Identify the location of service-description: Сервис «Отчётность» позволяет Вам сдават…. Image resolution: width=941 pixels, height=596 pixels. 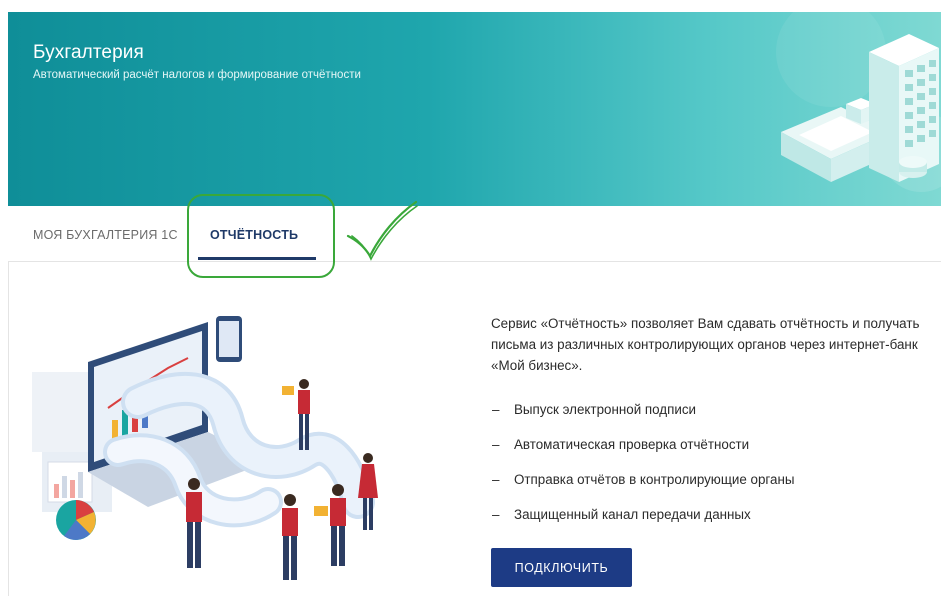
(705, 344).